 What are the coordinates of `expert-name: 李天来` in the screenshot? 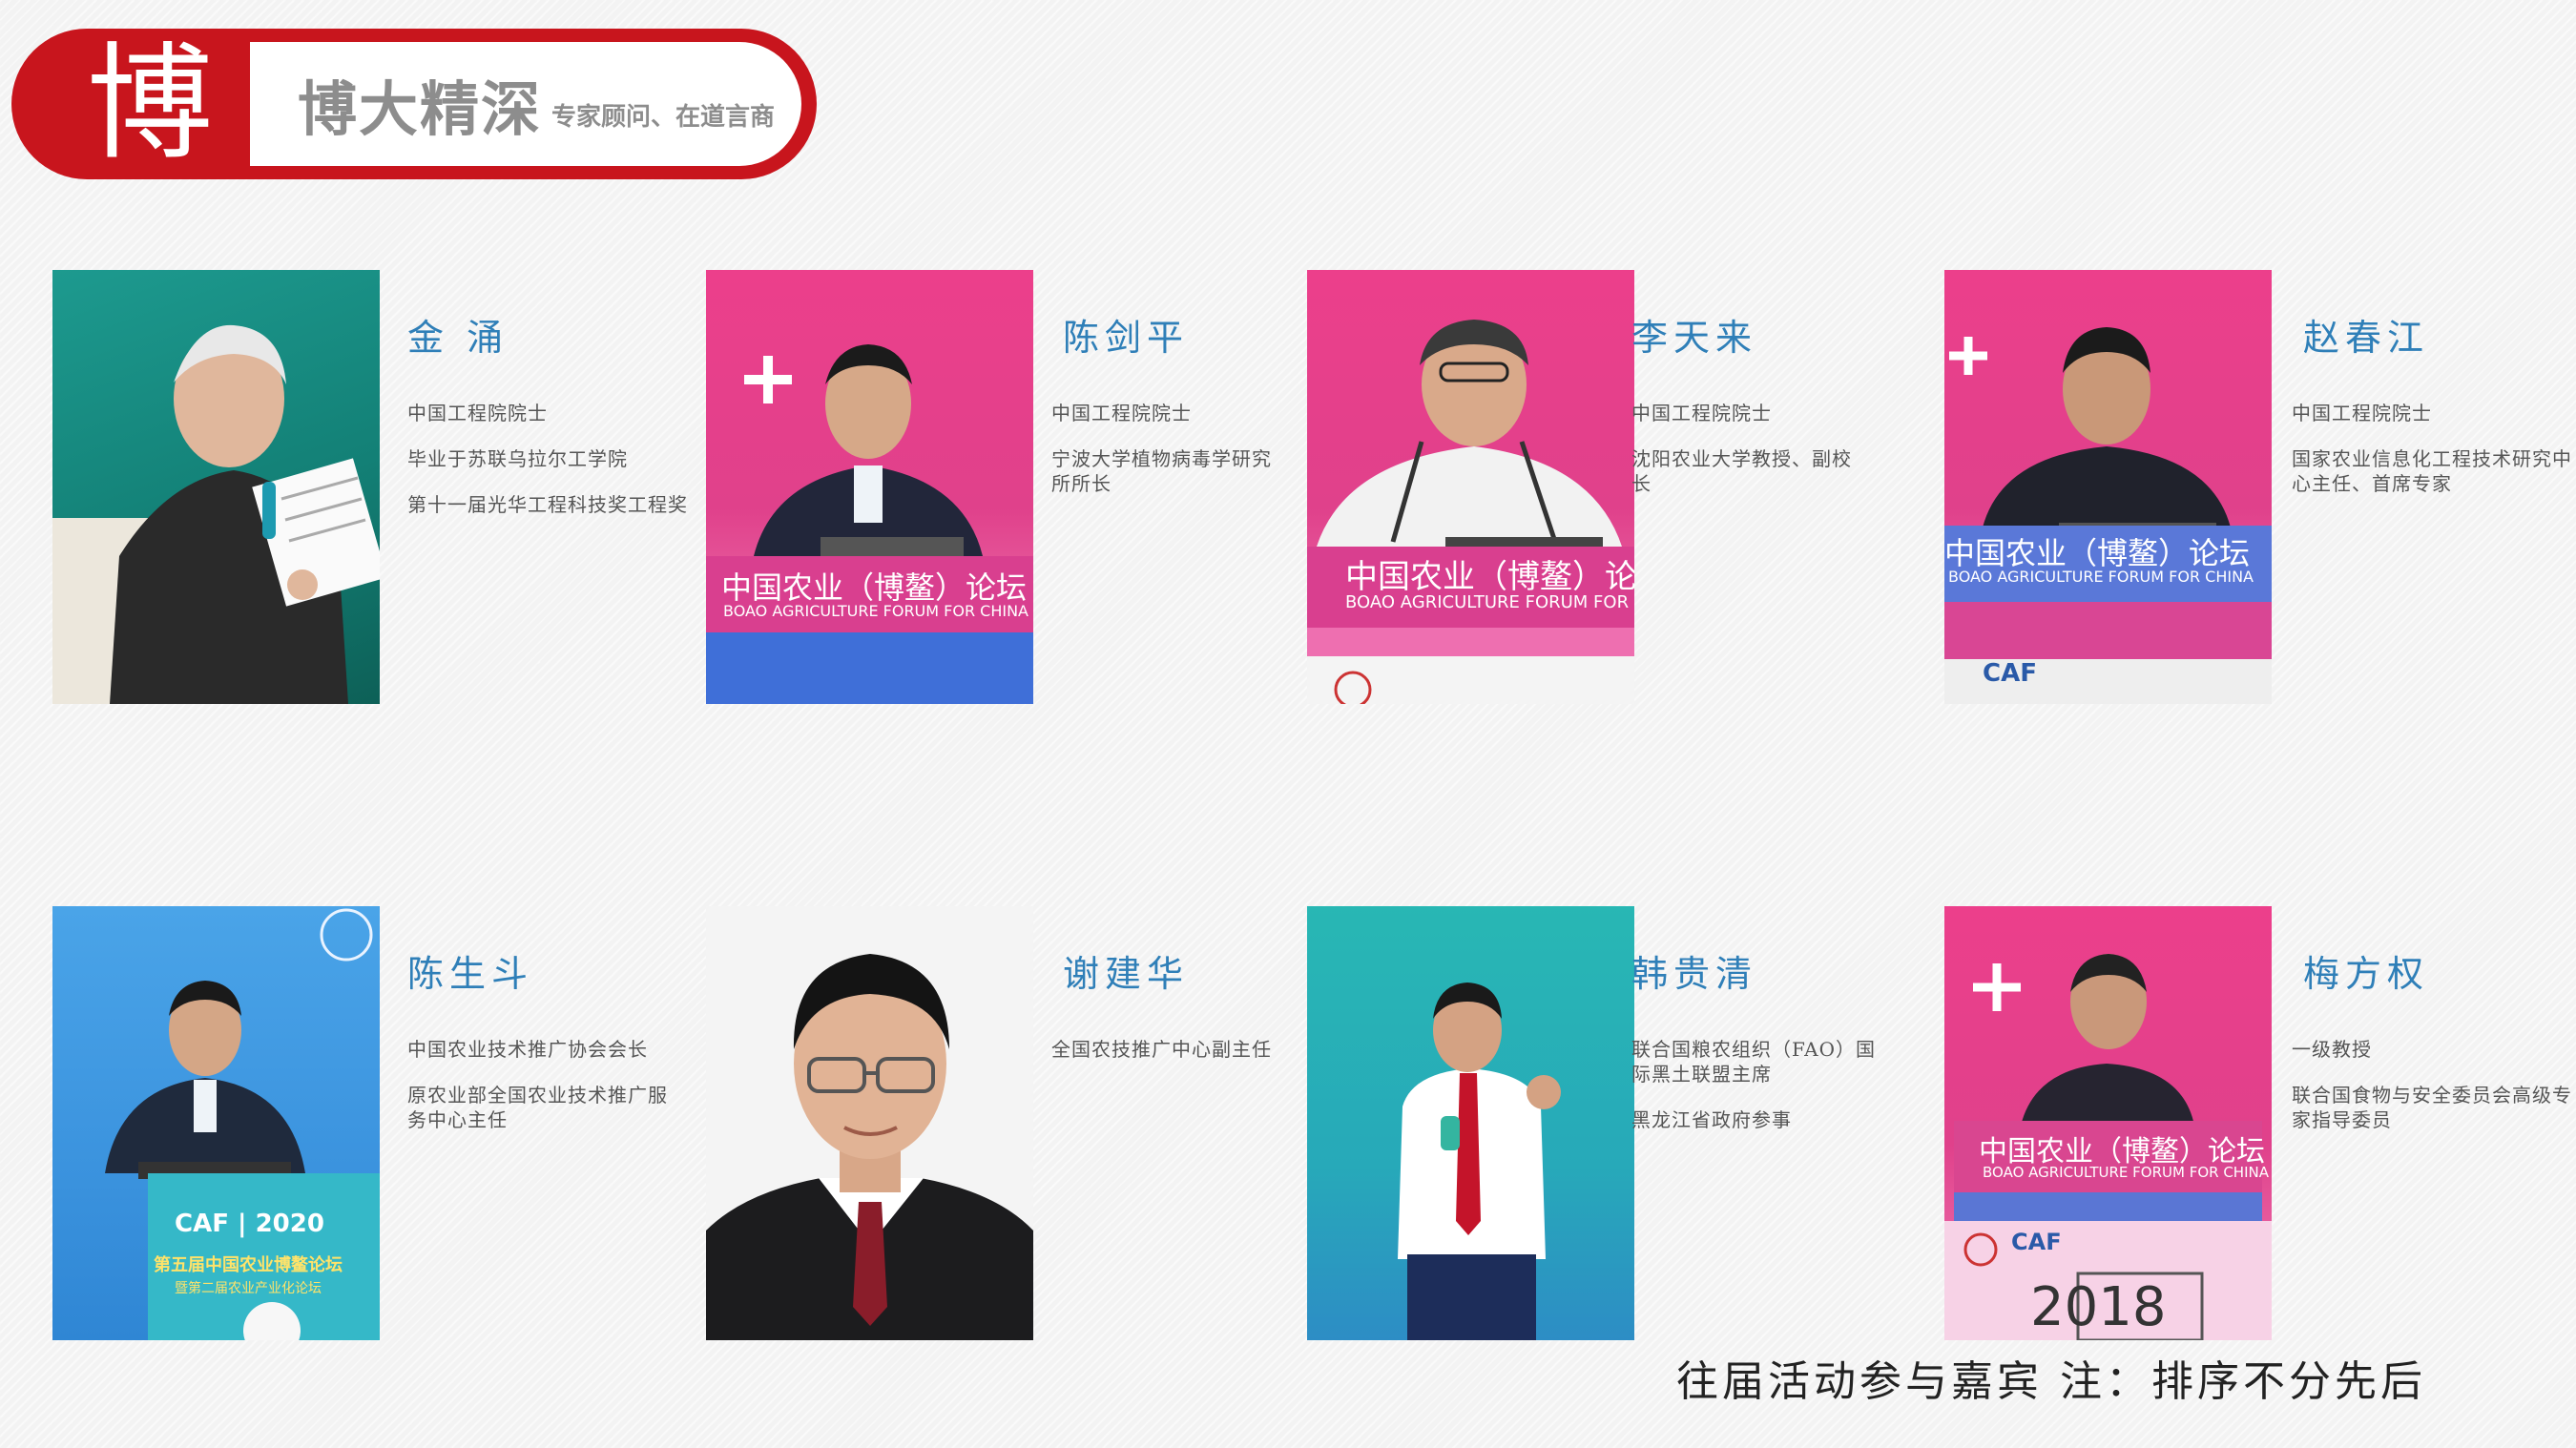 It's located at (1694, 338).